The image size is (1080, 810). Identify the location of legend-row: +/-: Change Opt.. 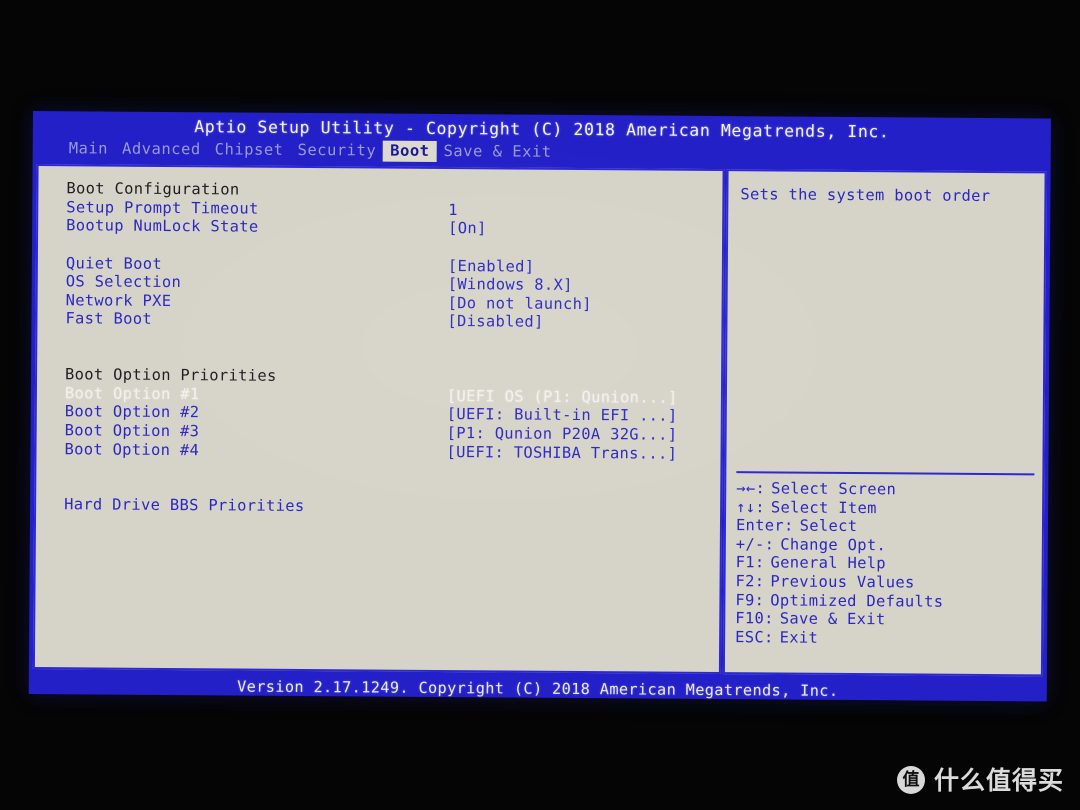
(886, 545).